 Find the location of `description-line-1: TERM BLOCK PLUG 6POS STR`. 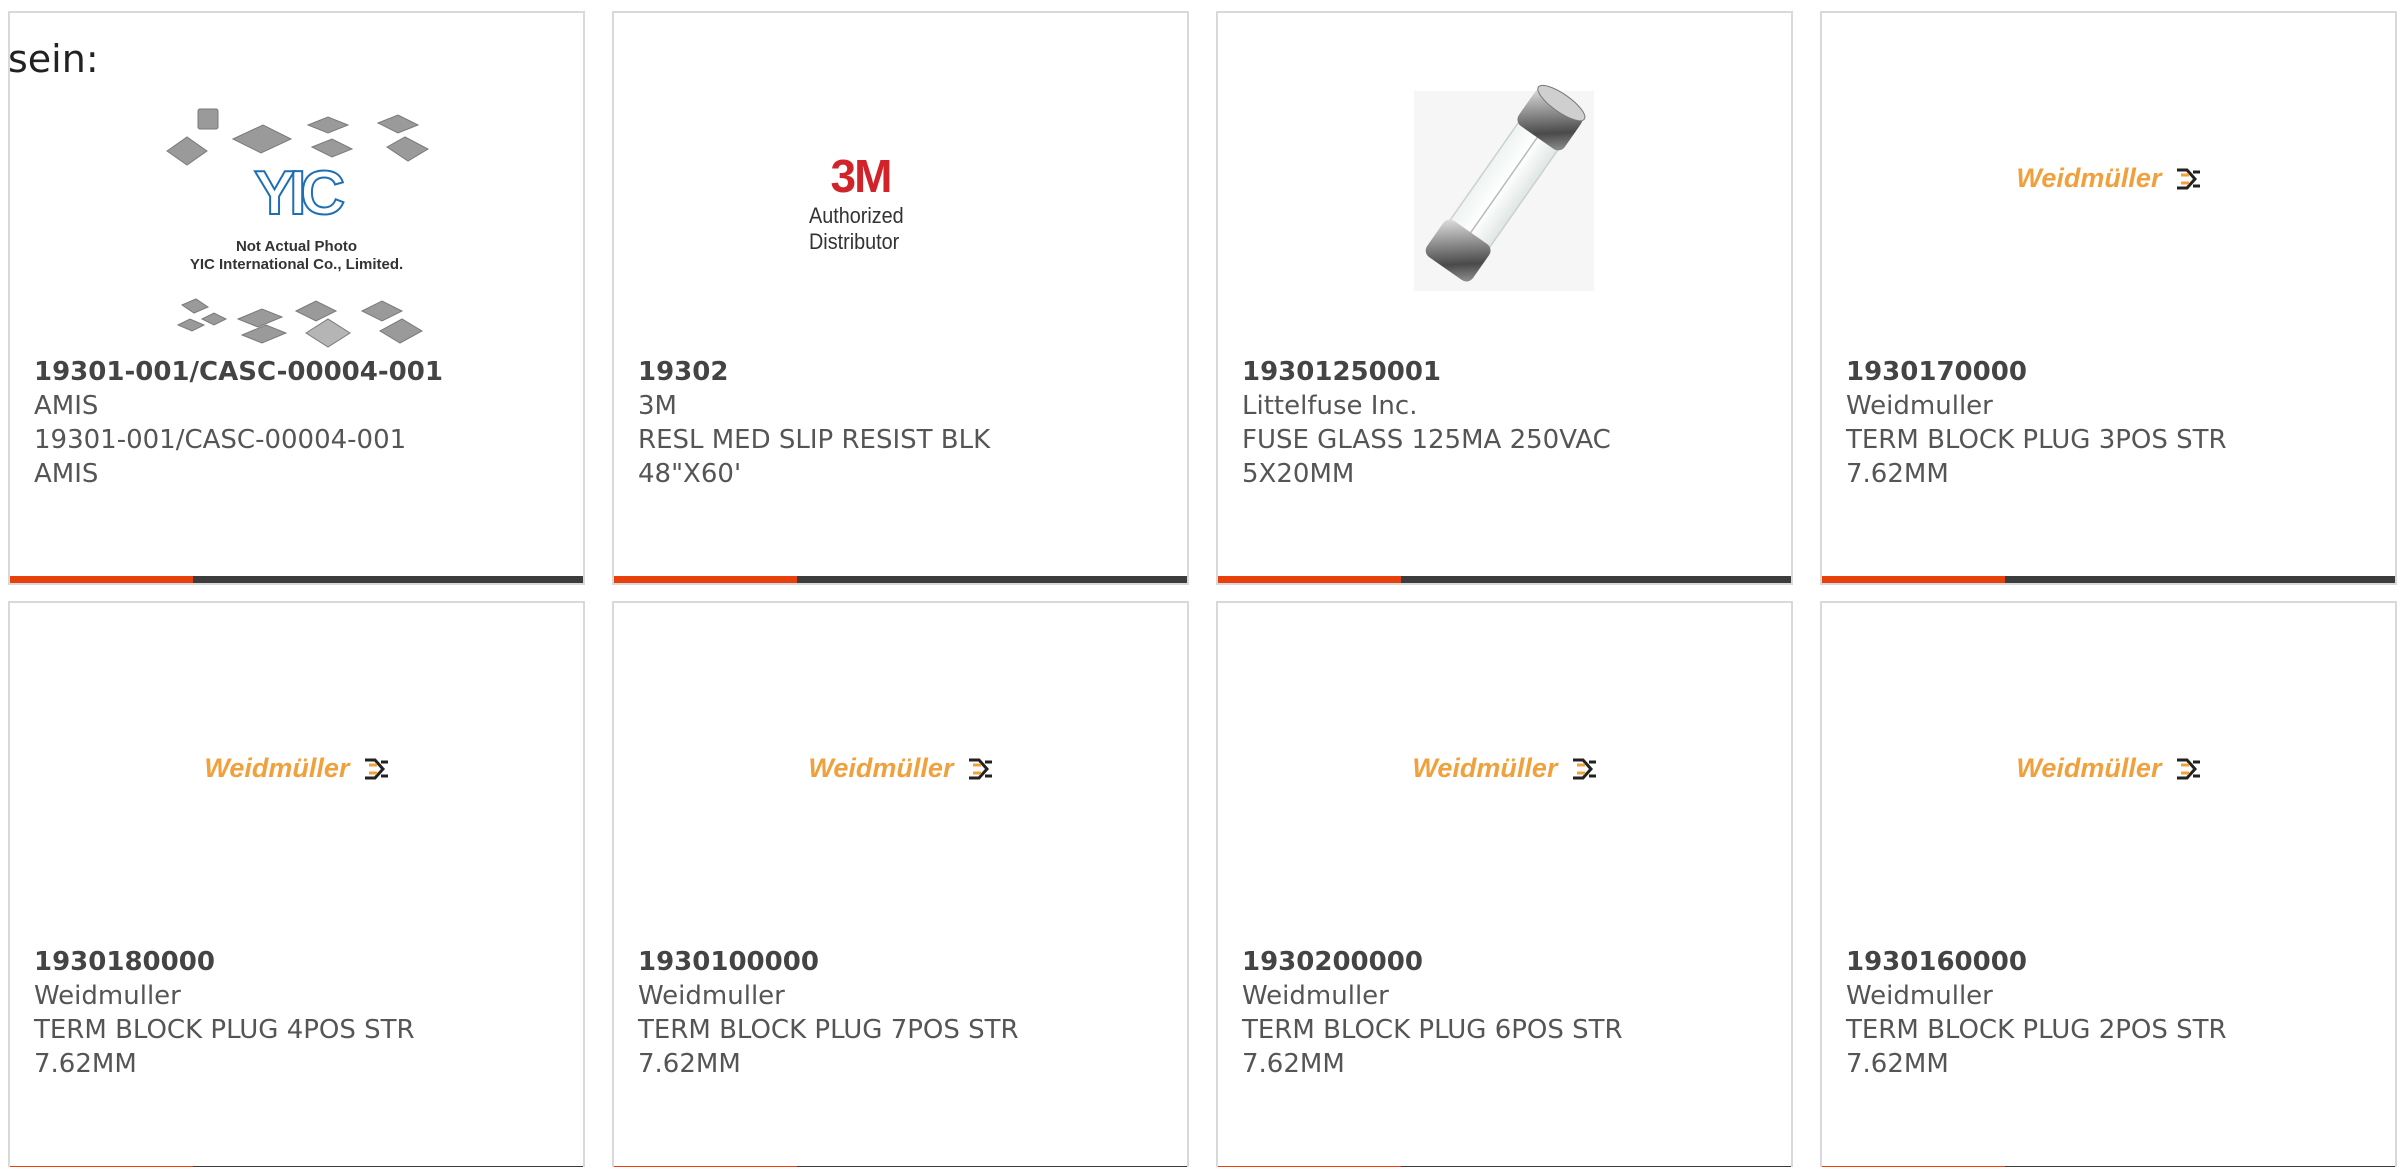

description-line-1: TERM BLOCK PLUG 6POS STR is located at coordinates (1432, 1030).